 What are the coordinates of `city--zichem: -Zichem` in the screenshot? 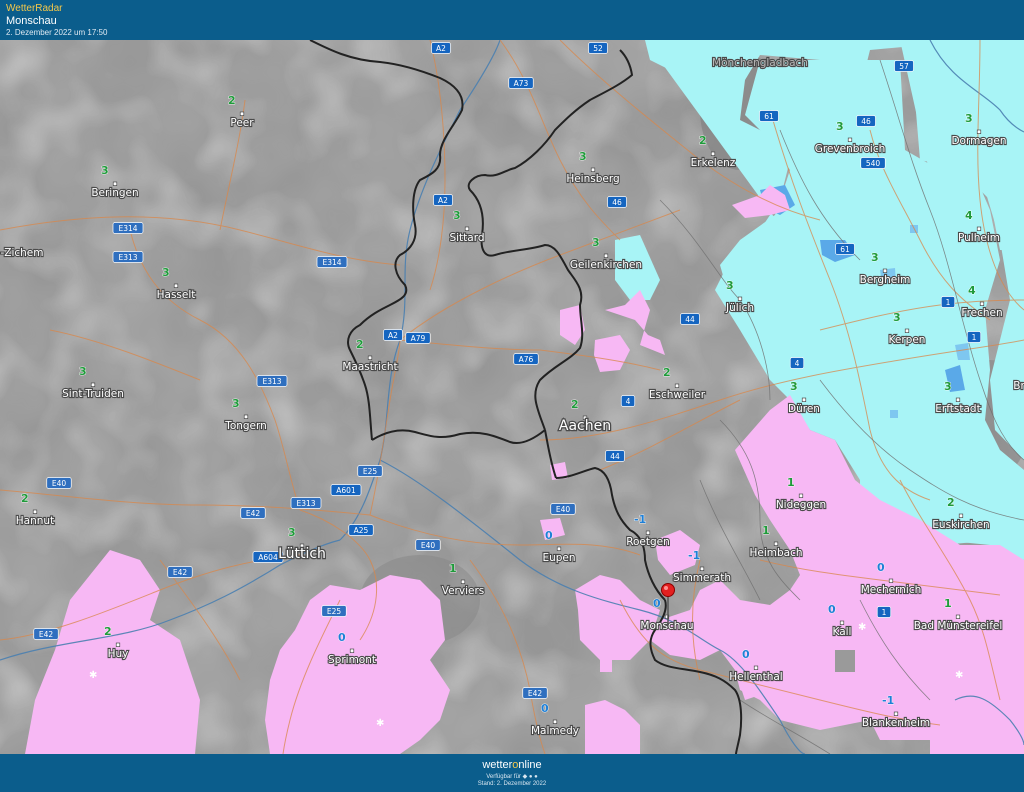 It's located at (22, 253).